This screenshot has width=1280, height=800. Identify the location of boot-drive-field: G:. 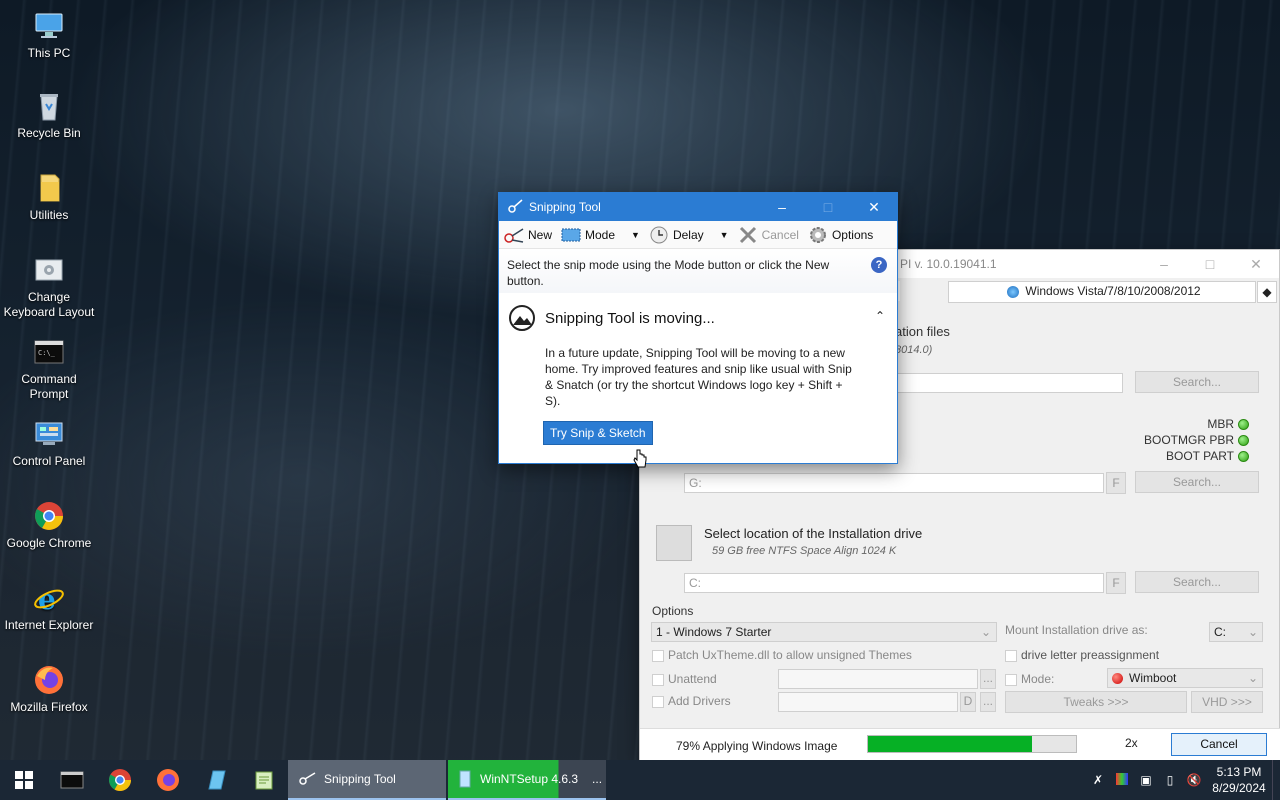
(894, 483).